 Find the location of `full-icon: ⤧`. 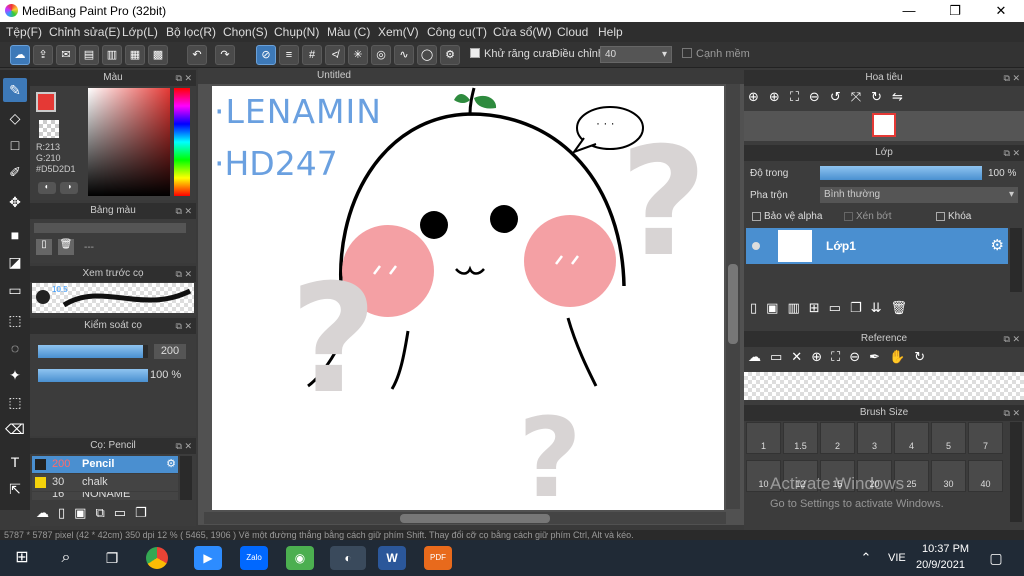

full-icon: ⤧ is located at coordinates (861, 96).